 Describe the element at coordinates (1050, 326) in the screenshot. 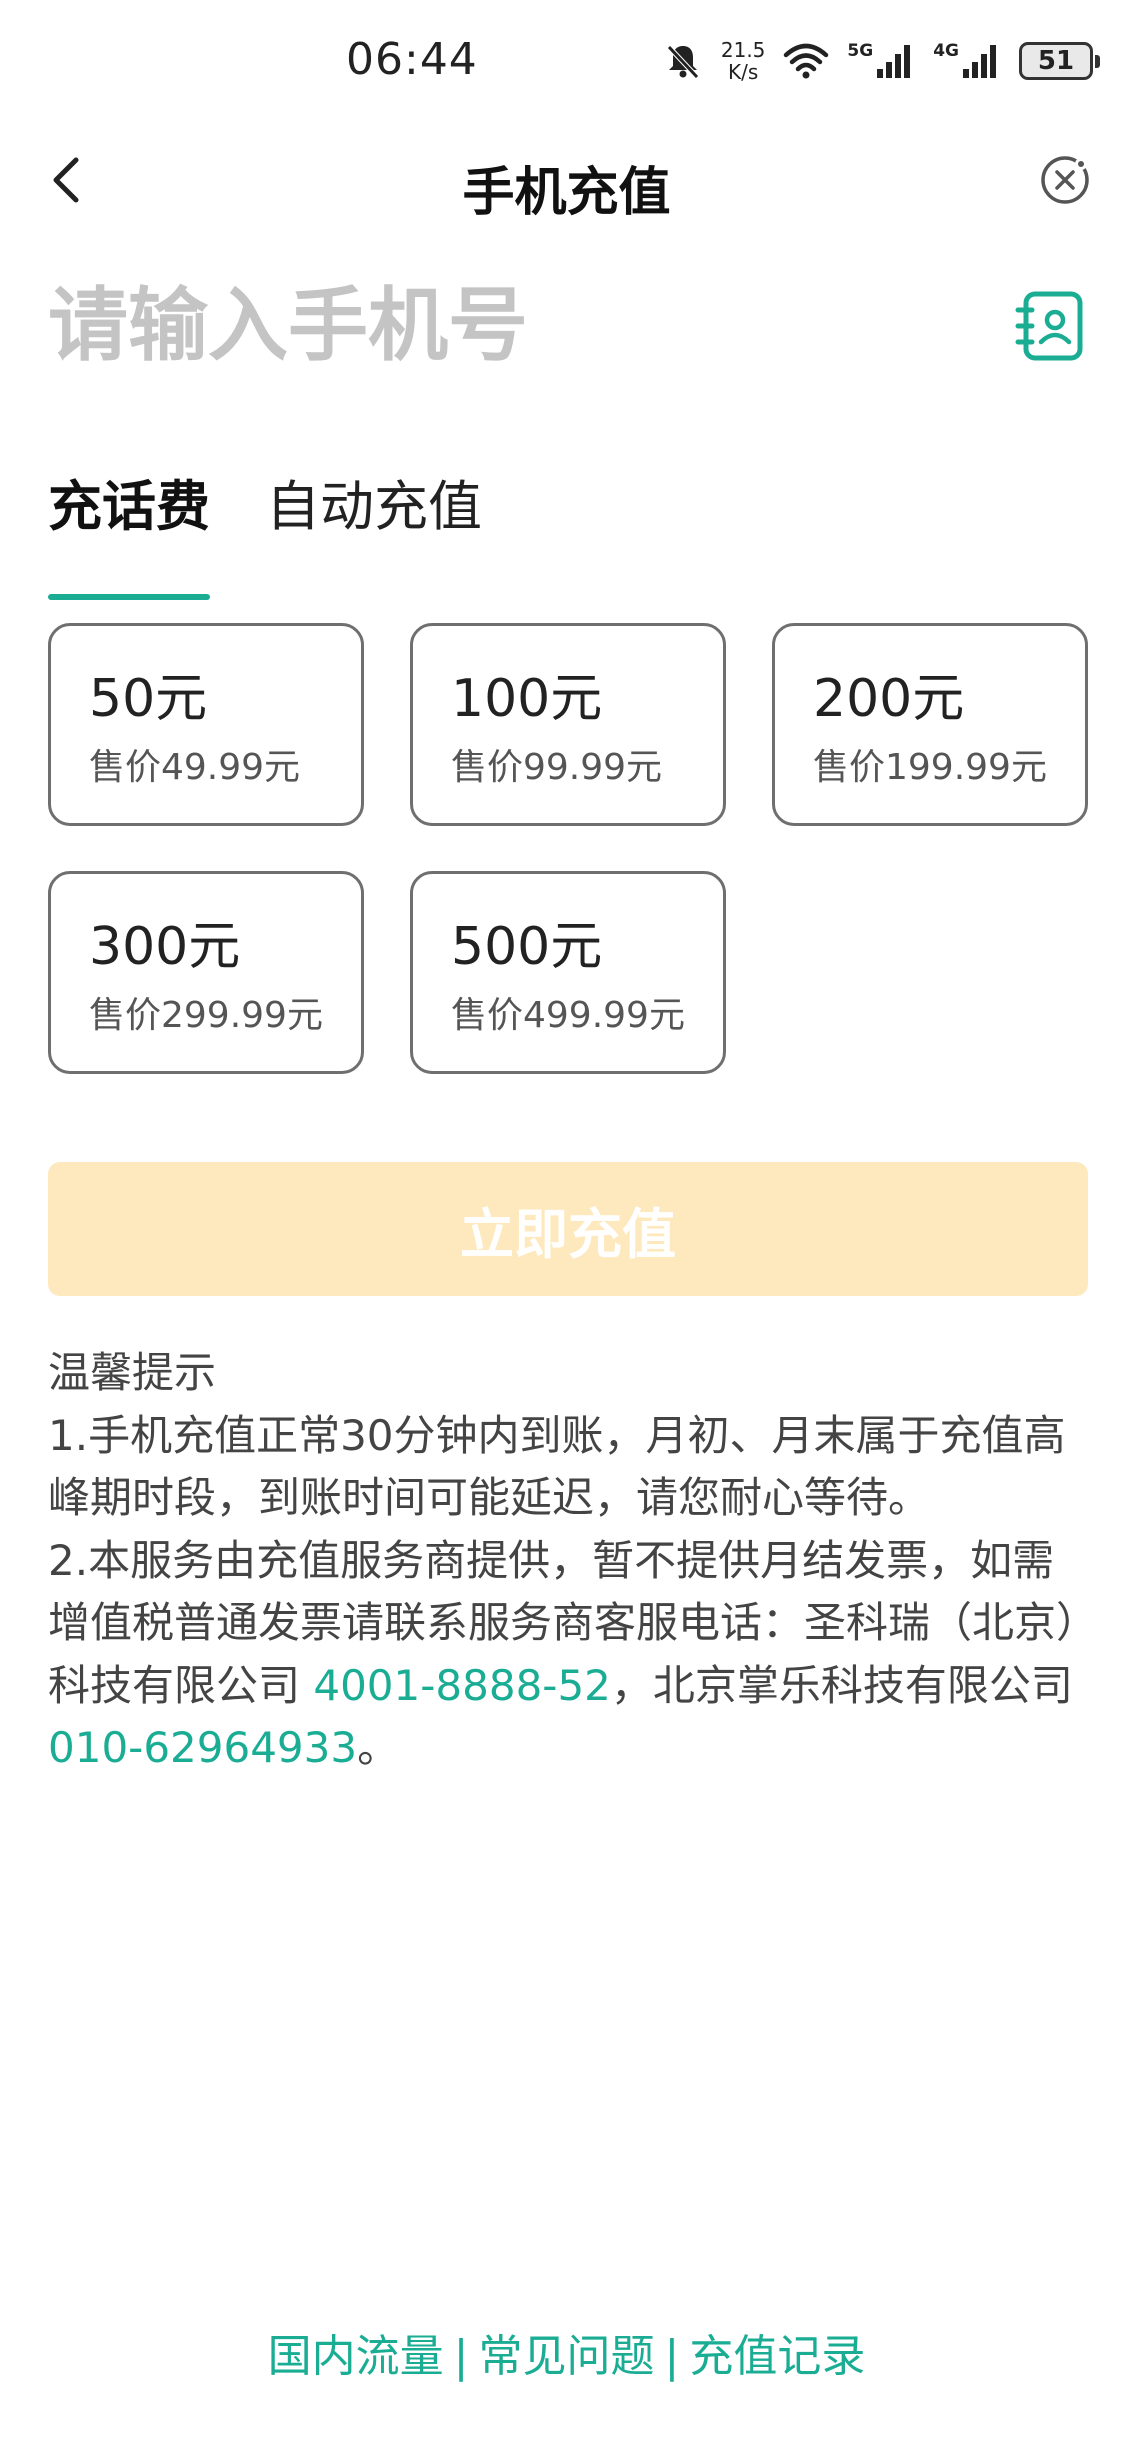

I see `contacts-book-icon` at that location.